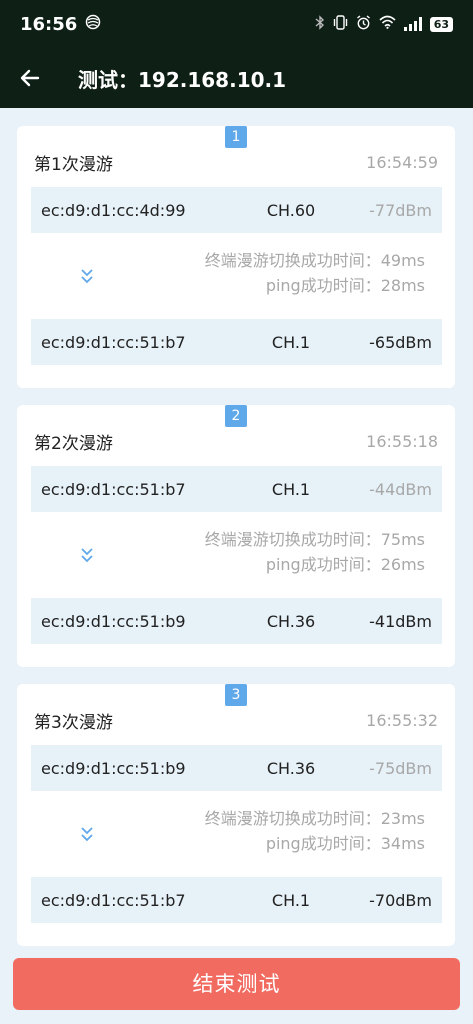 This screenshot has height=1024, width=473. I want to click on vibrate-icon, so click(340, 24).